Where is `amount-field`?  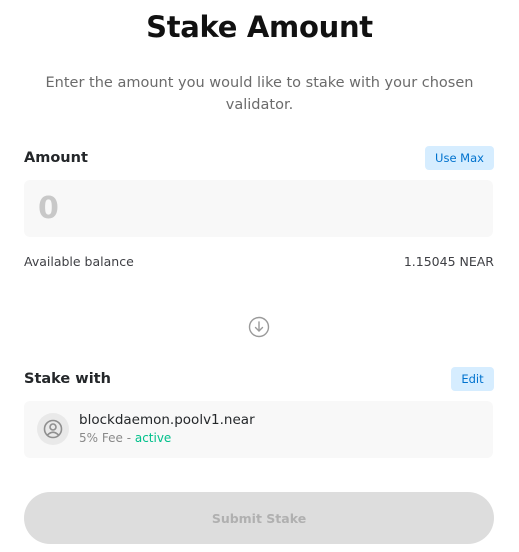 amount-field is located at coordinates (258, 208).